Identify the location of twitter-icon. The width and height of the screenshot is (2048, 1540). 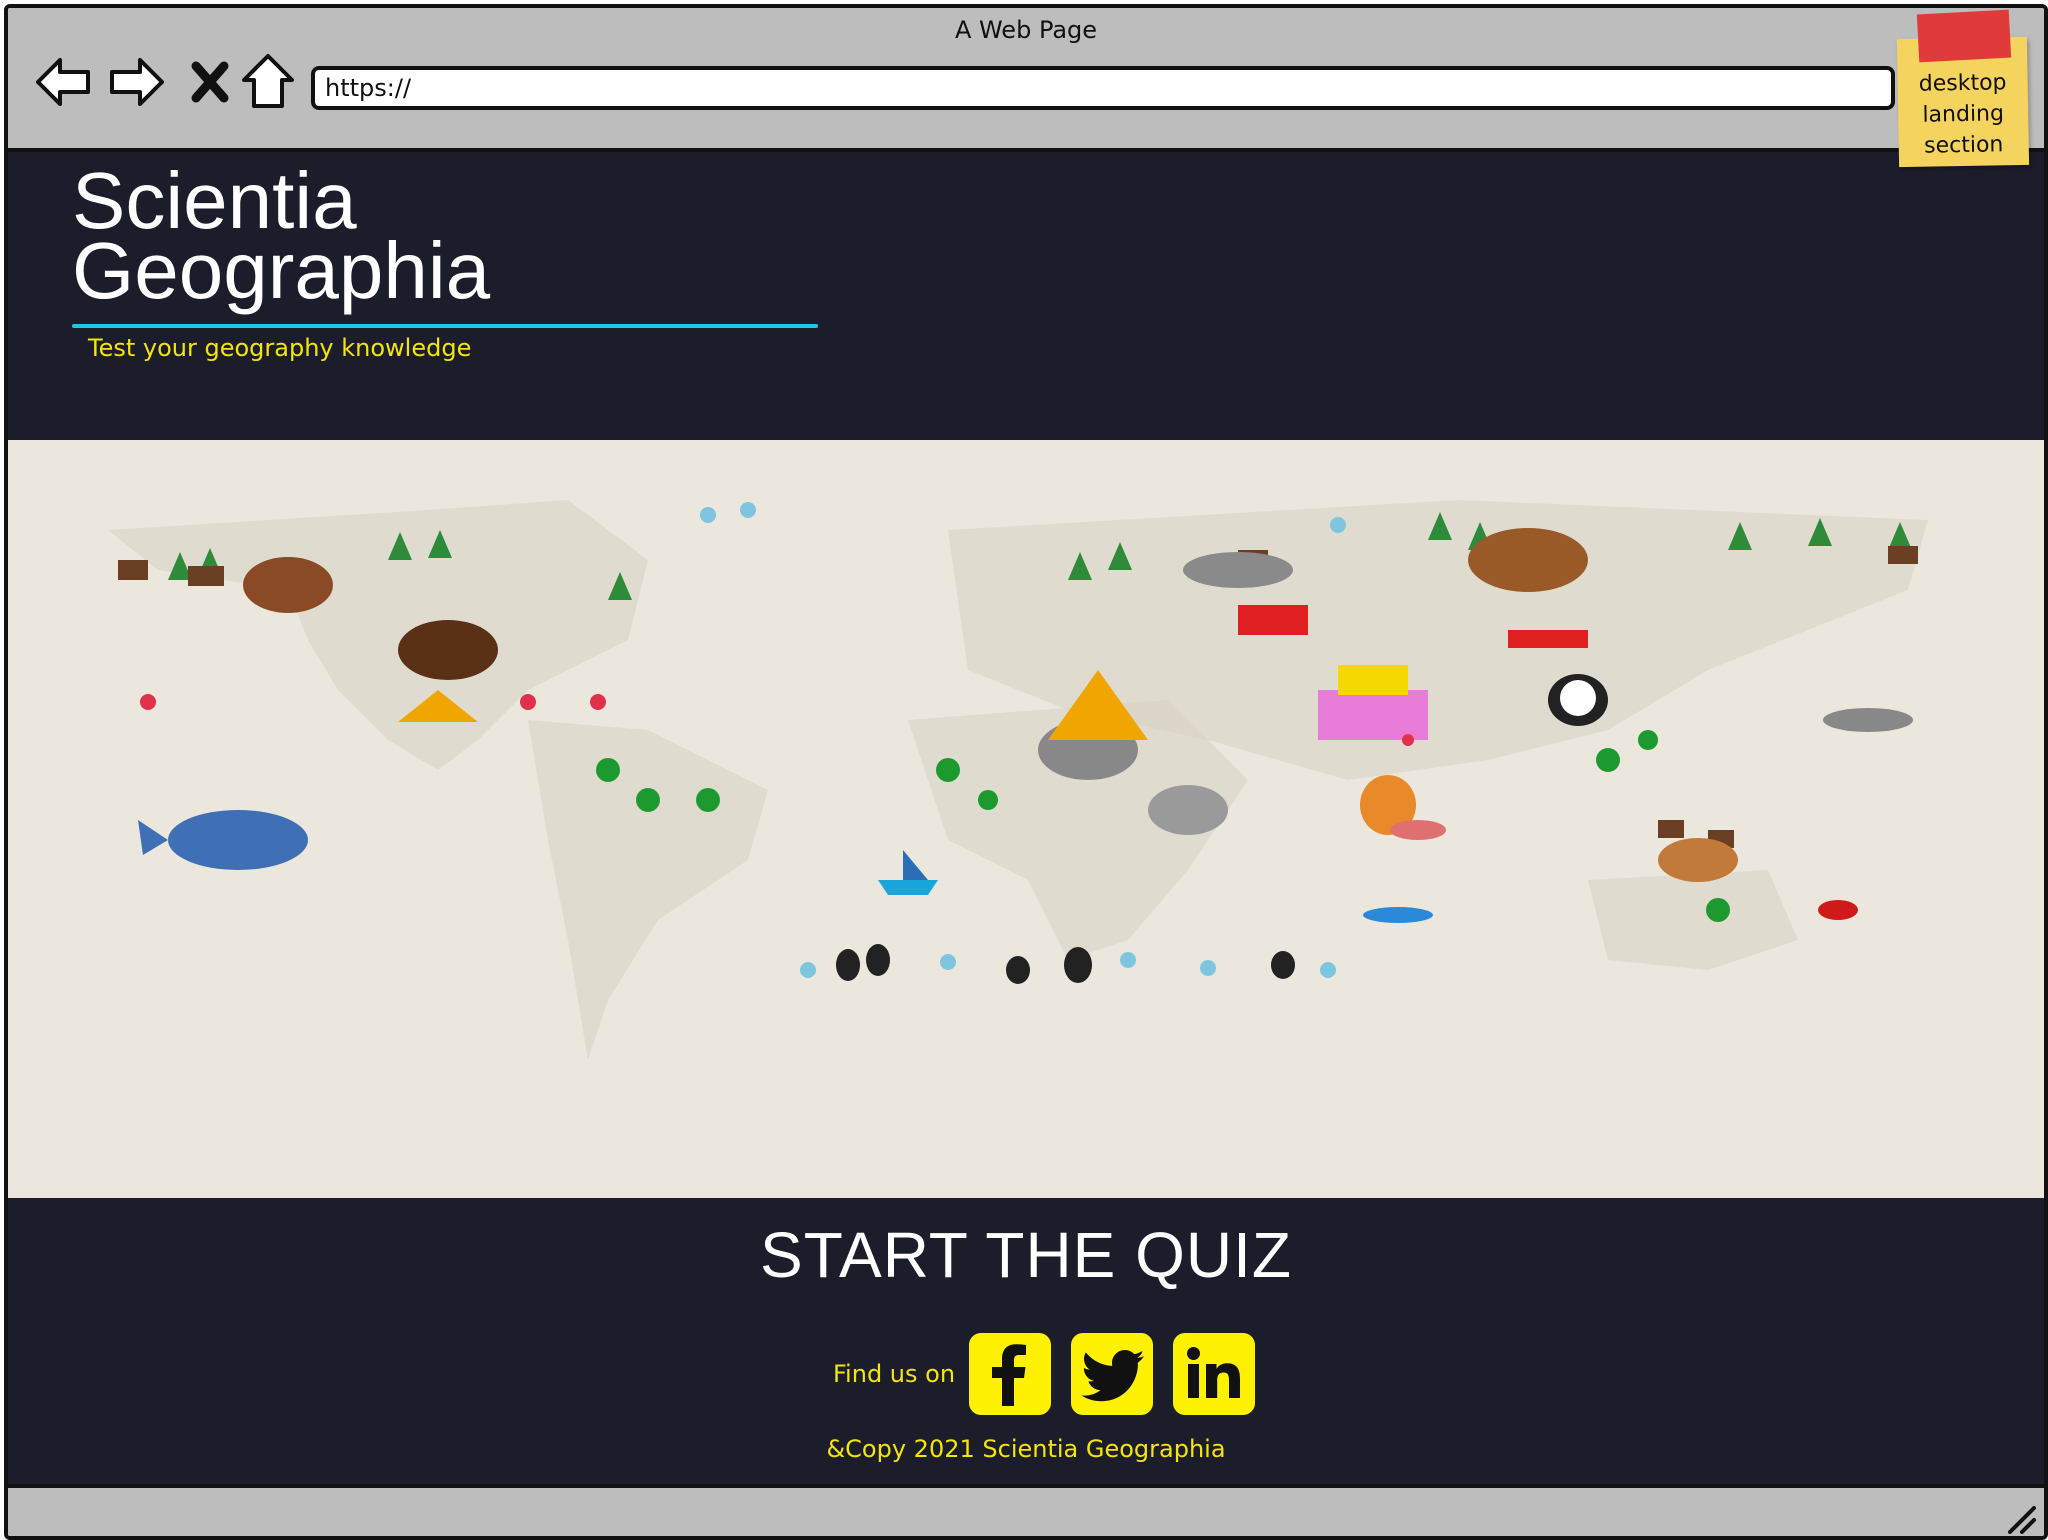
(1113, 1376).